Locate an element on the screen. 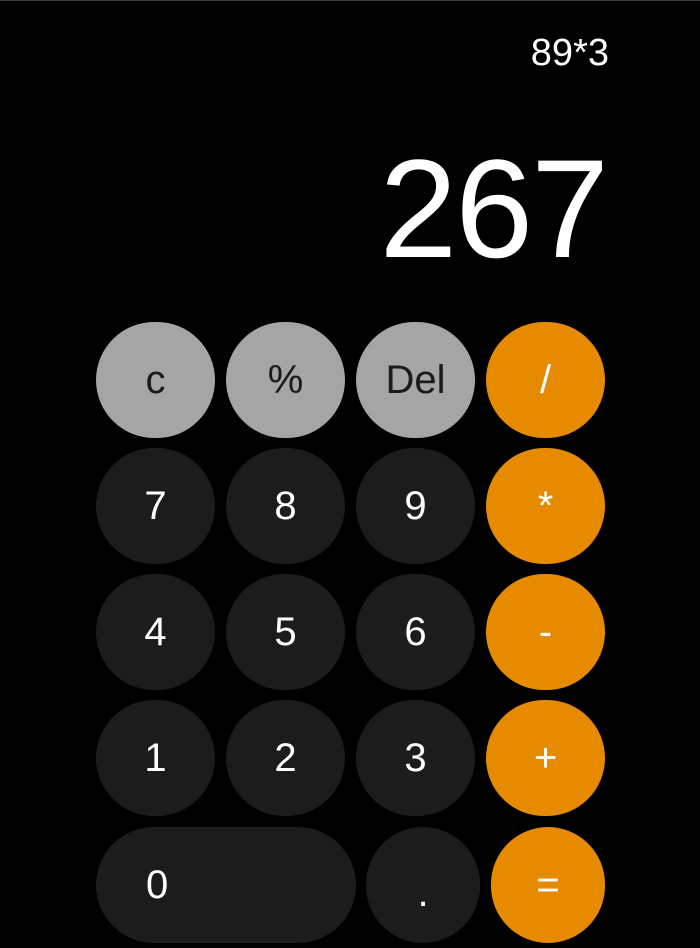 Image resolution: width=700 pixels, height=948 pixels. four-button-label: 4 is located at coordinates (155, 632).